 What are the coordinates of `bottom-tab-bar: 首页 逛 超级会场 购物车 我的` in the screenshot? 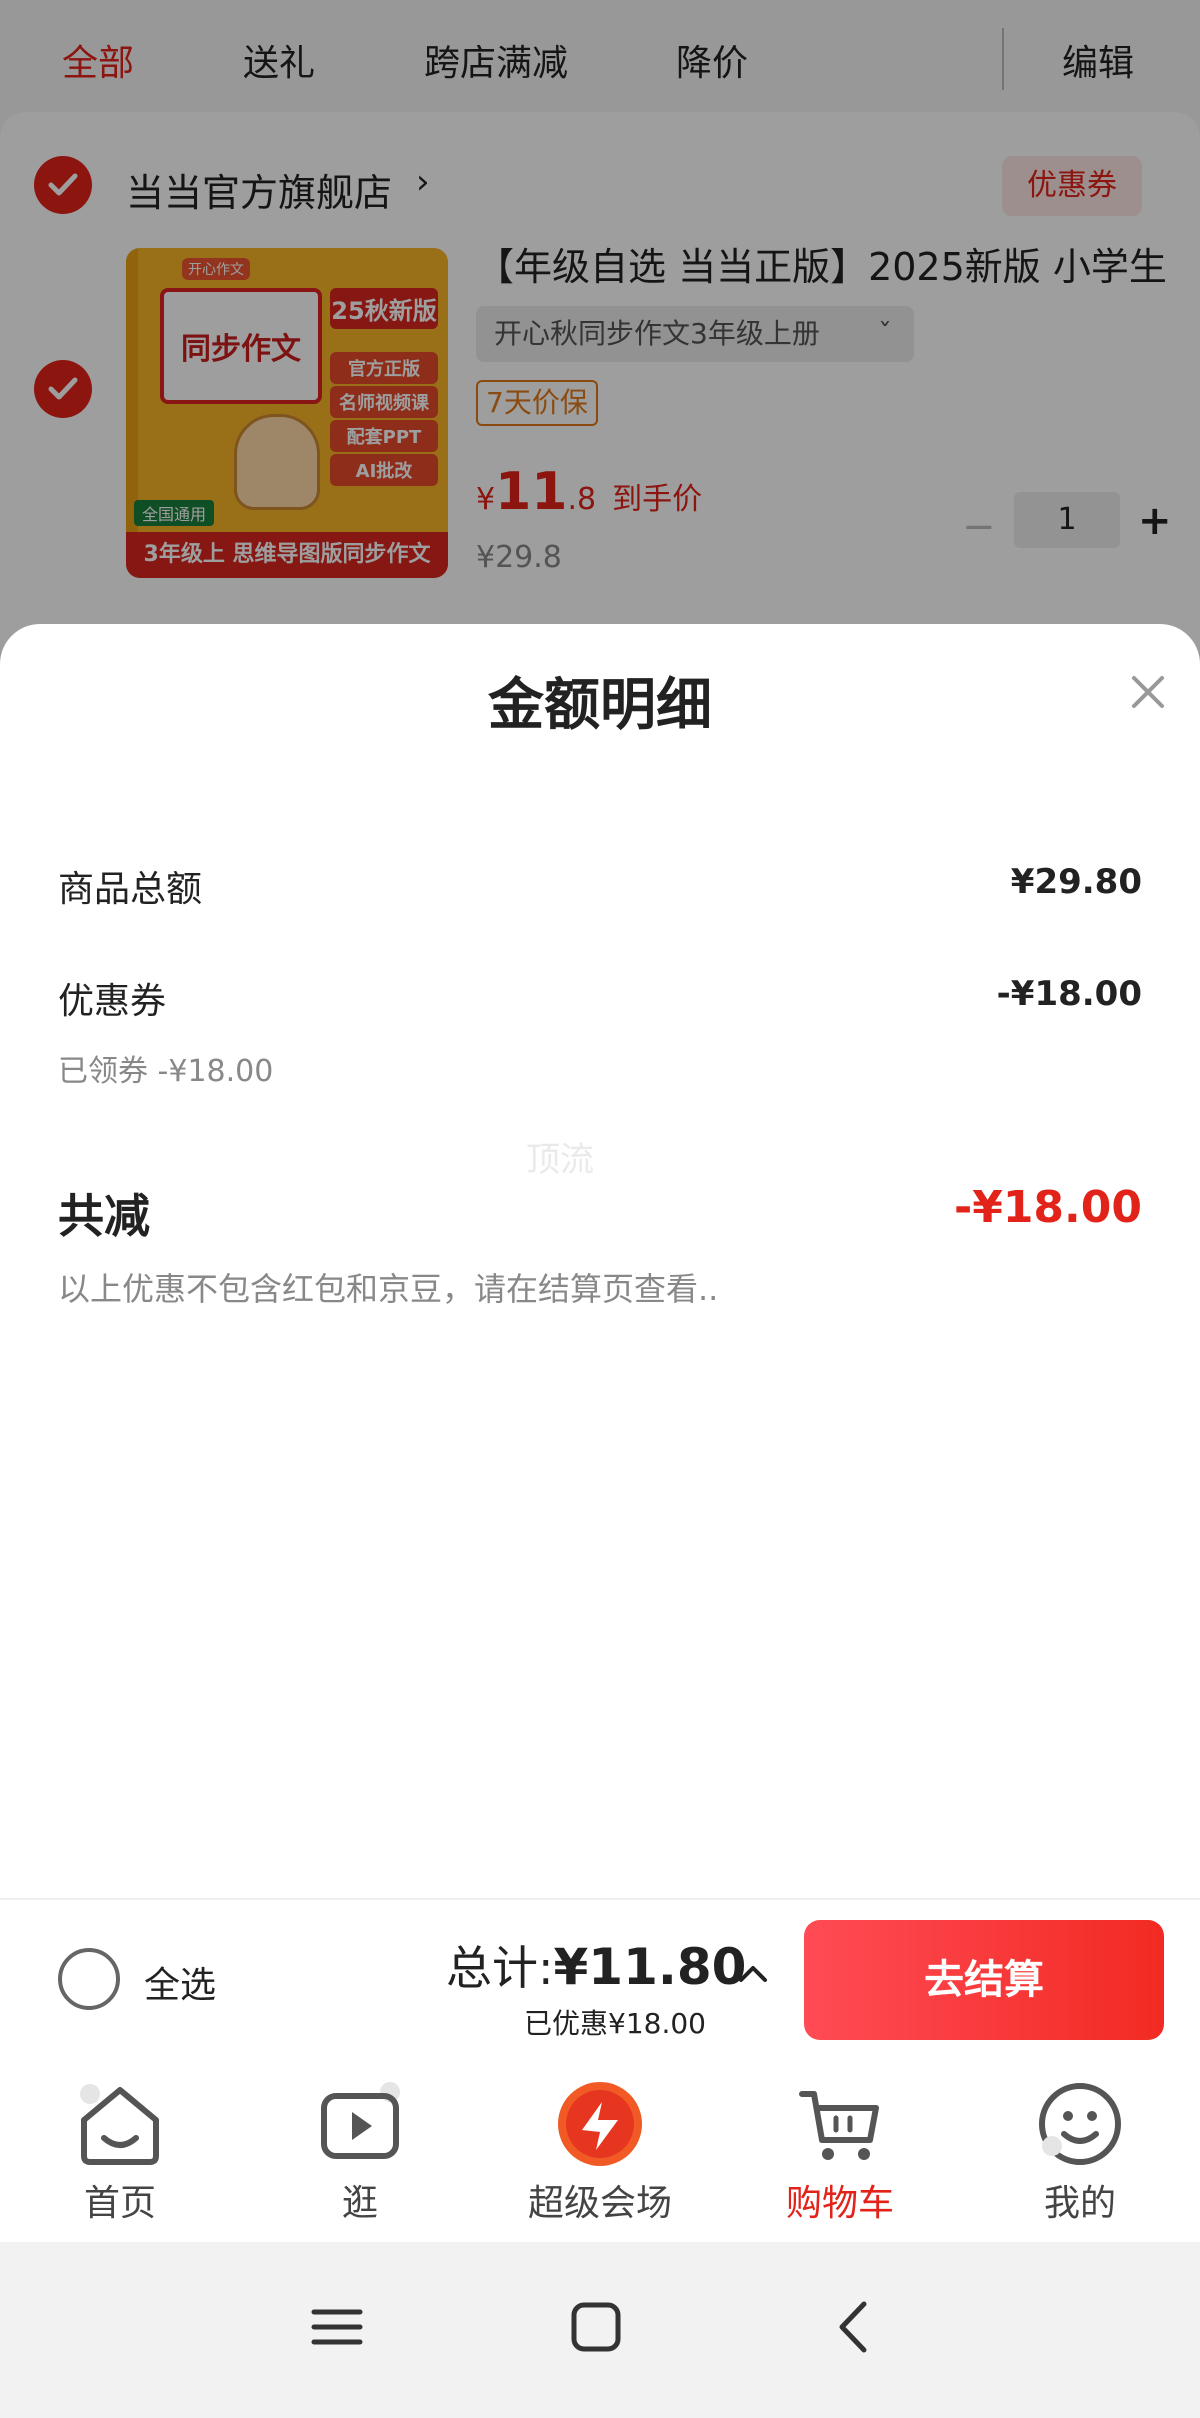 It's located at (600, 2149).